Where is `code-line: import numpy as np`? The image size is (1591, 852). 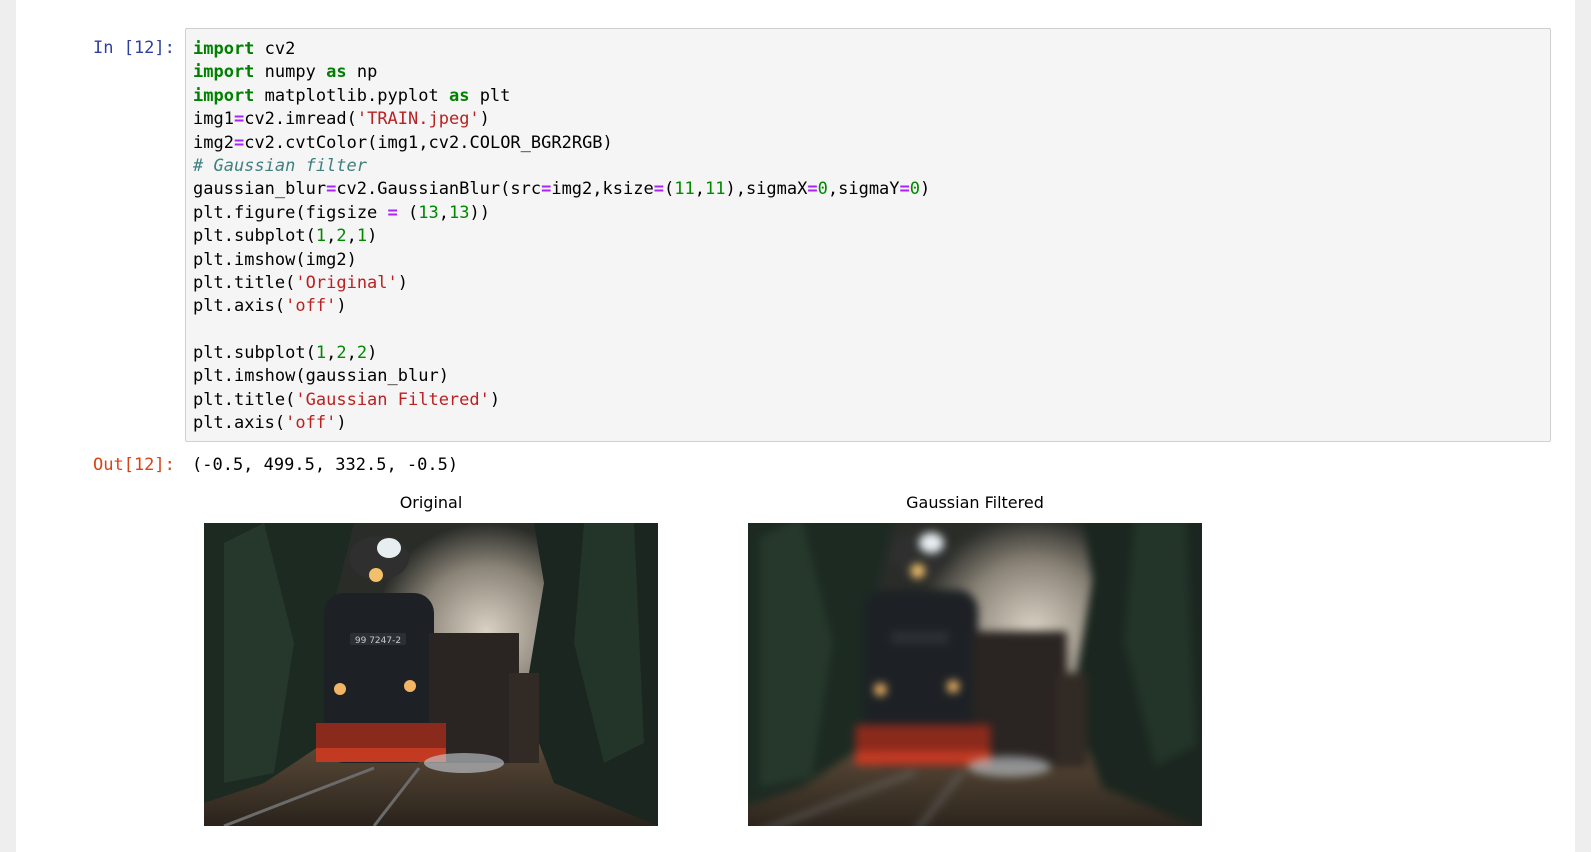 code-line: import numpy as np is located at coordinates (285, 72).